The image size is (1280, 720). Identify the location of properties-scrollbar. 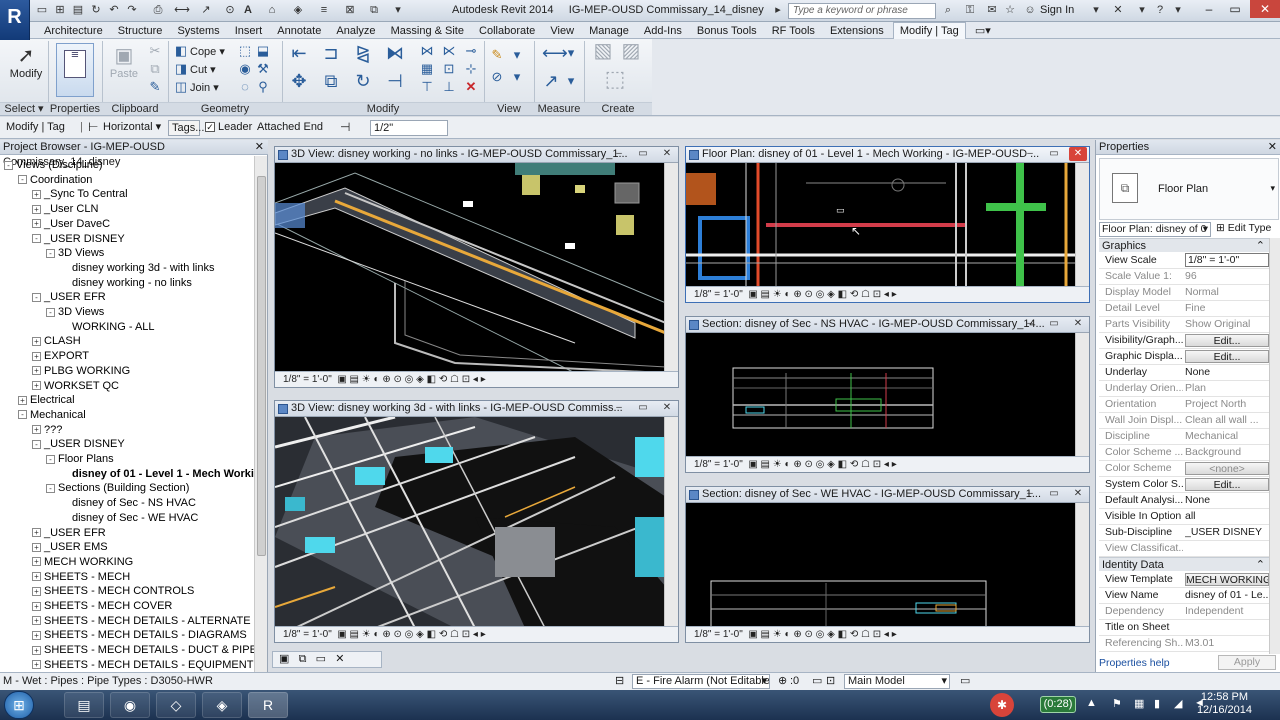
(1274, 446).